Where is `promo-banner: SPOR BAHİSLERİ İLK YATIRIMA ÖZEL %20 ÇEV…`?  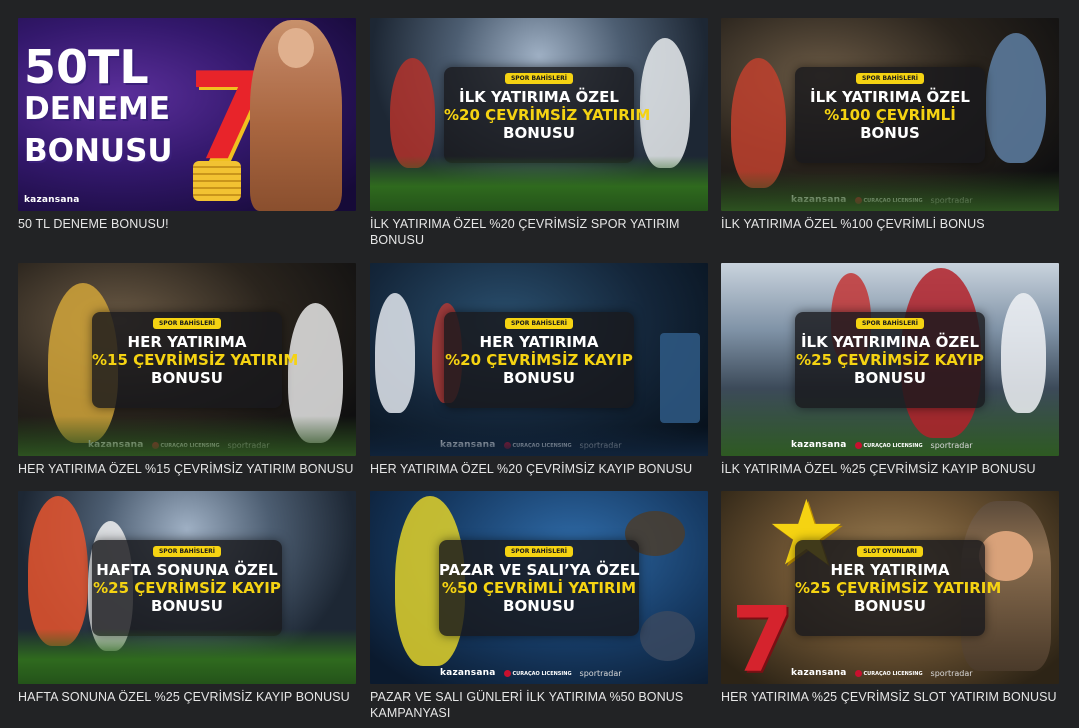 promo-banner: SPOR BAHİSLERİ İLK YATIRIMA ÖZEL %20 ÇEV… is located at coordinates (539, 114).